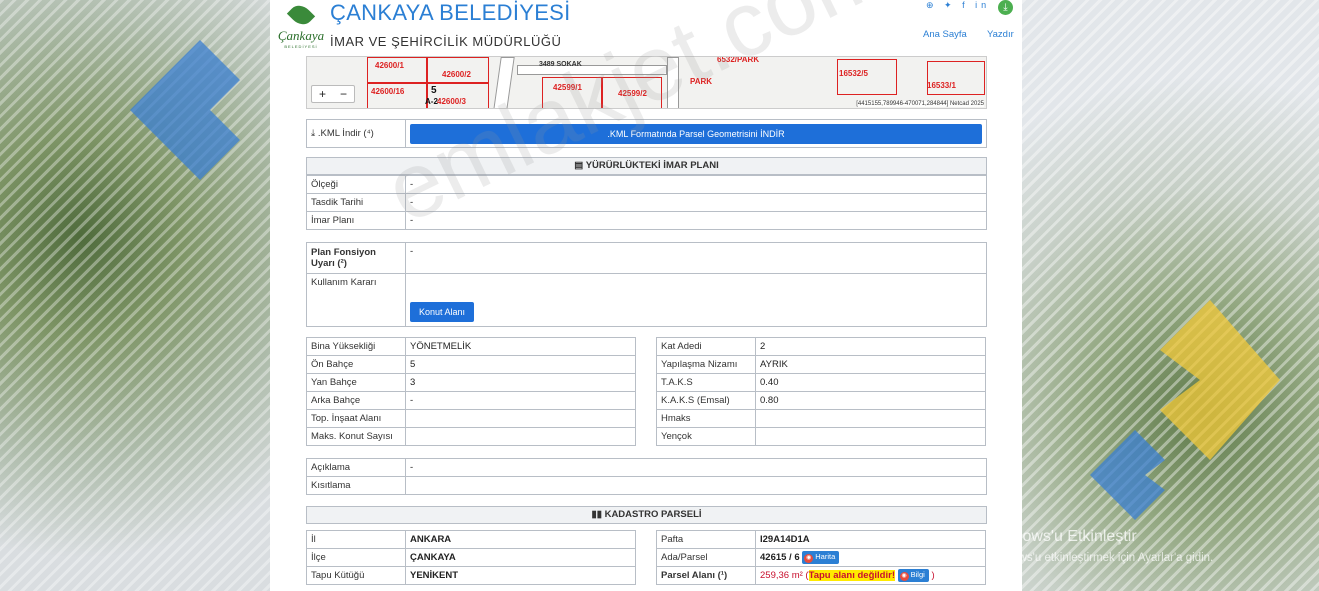 Image resolution: width=1319 pixels, height=591 pixels. Describe the element at coordinates (389, 65) in the screenshot. I see `map-label: 42600/1` at that location.